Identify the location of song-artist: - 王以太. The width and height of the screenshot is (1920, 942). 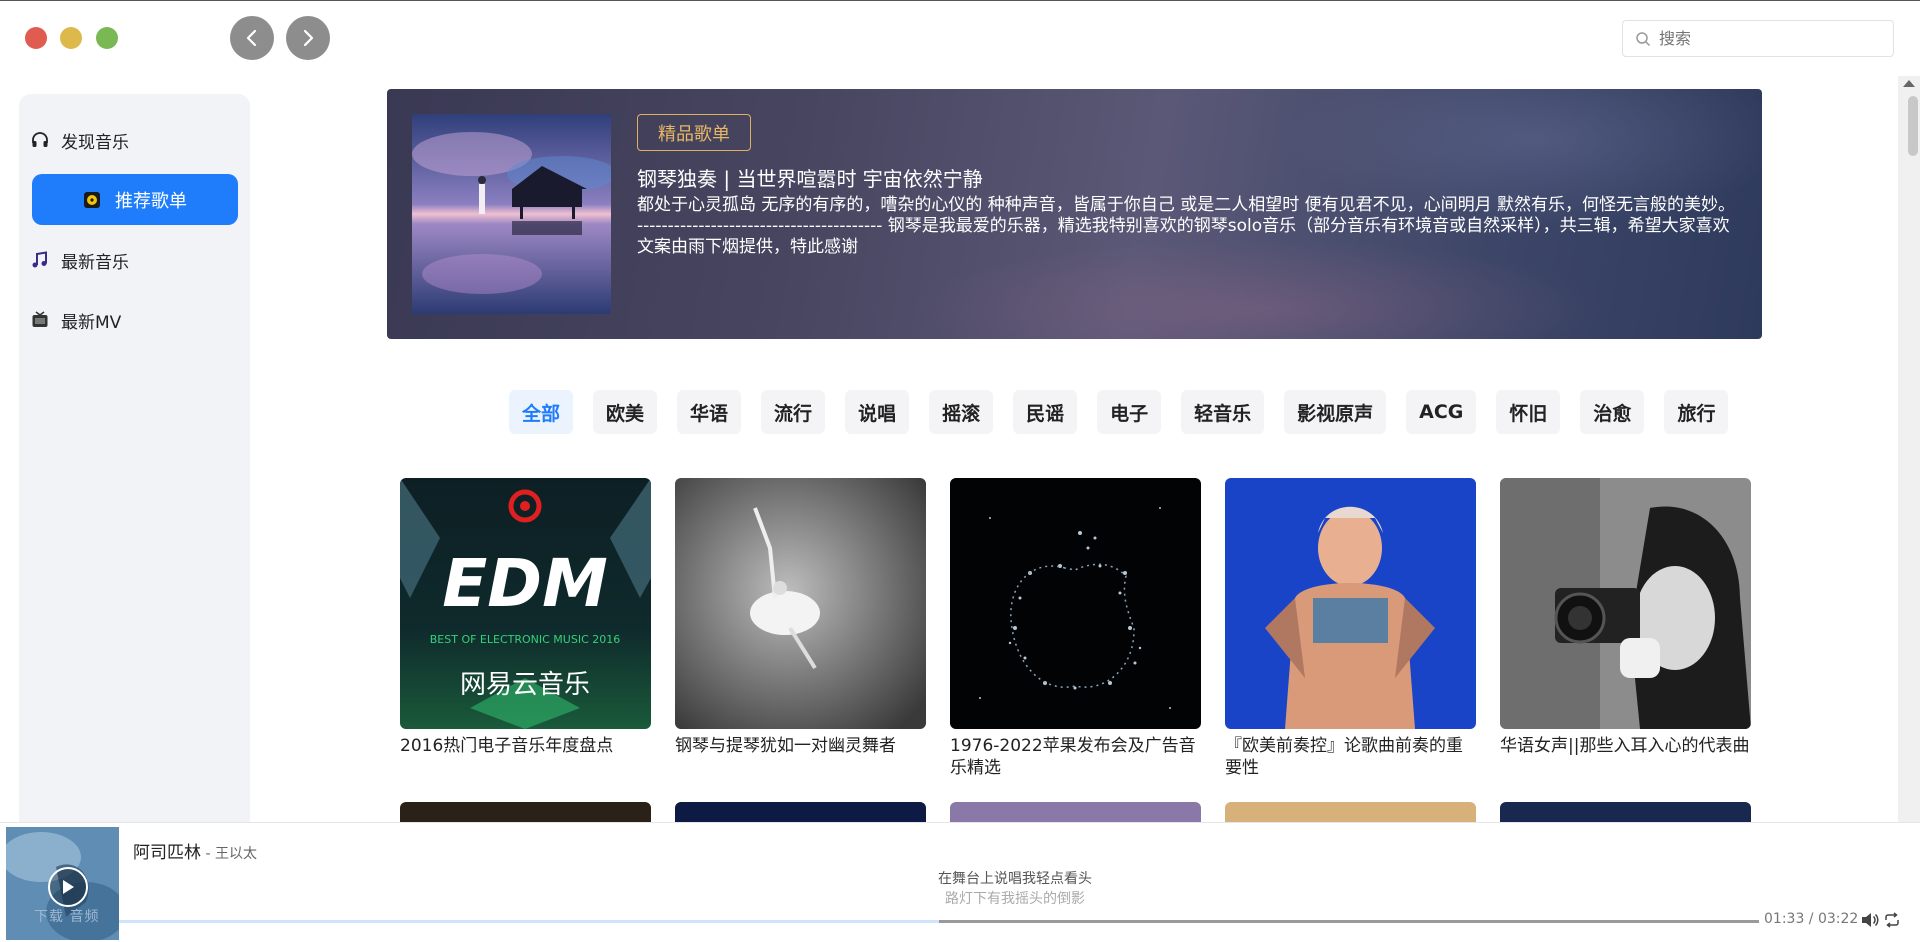
(229, 854).